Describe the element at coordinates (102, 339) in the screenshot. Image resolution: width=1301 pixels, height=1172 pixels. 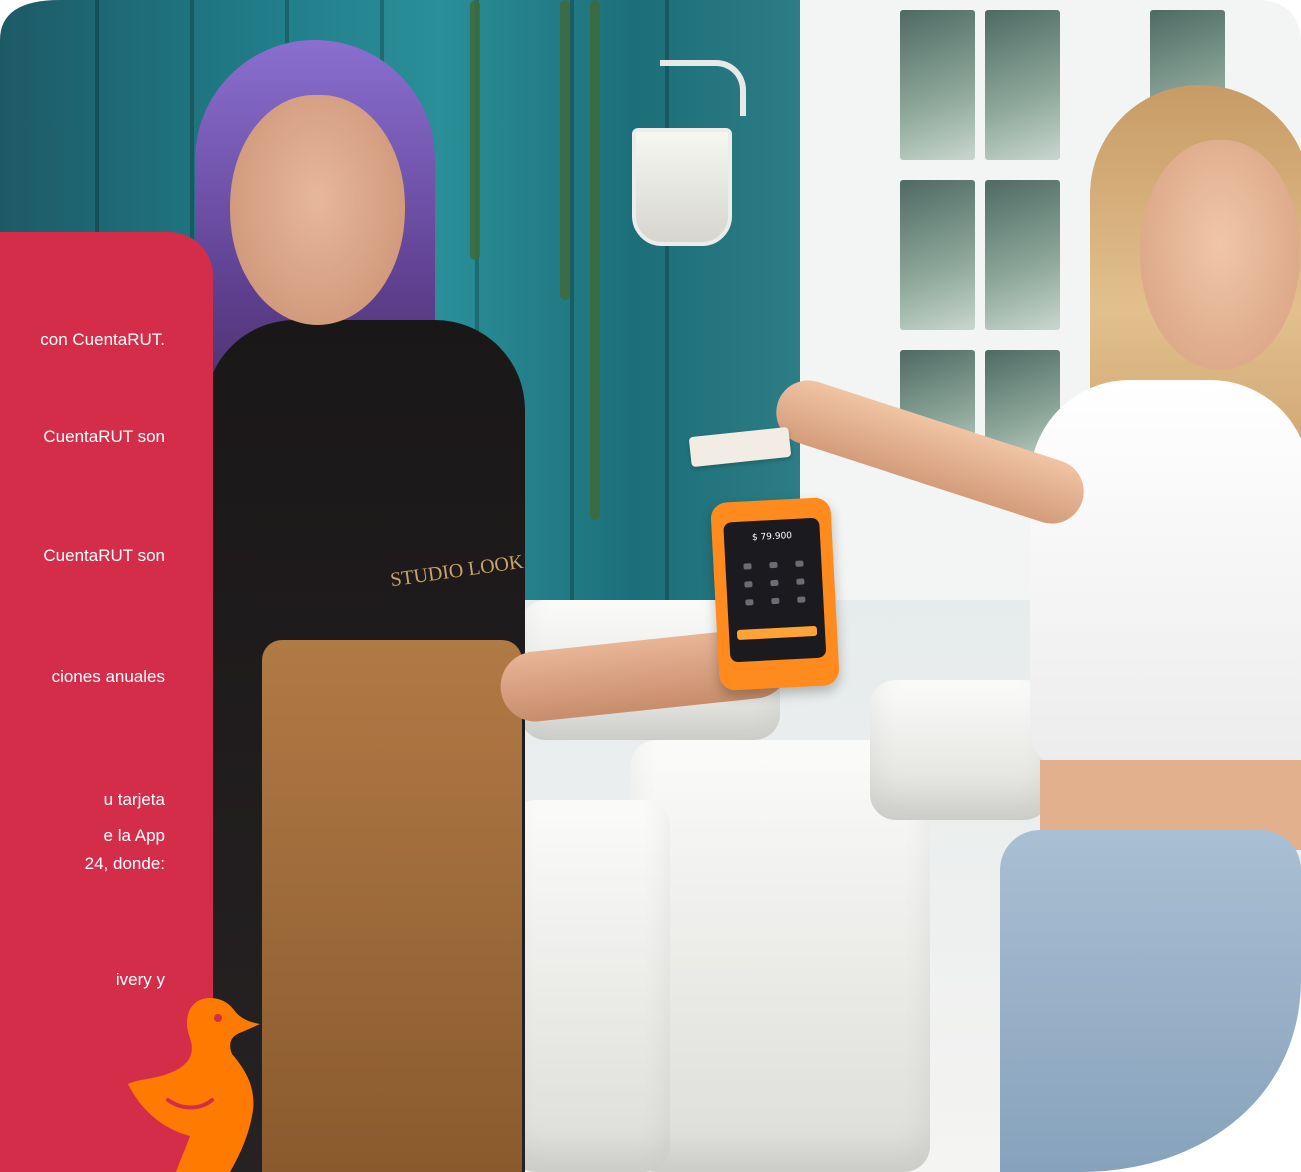
I see `panel-line-1: con CuentaRUT.` at that location.